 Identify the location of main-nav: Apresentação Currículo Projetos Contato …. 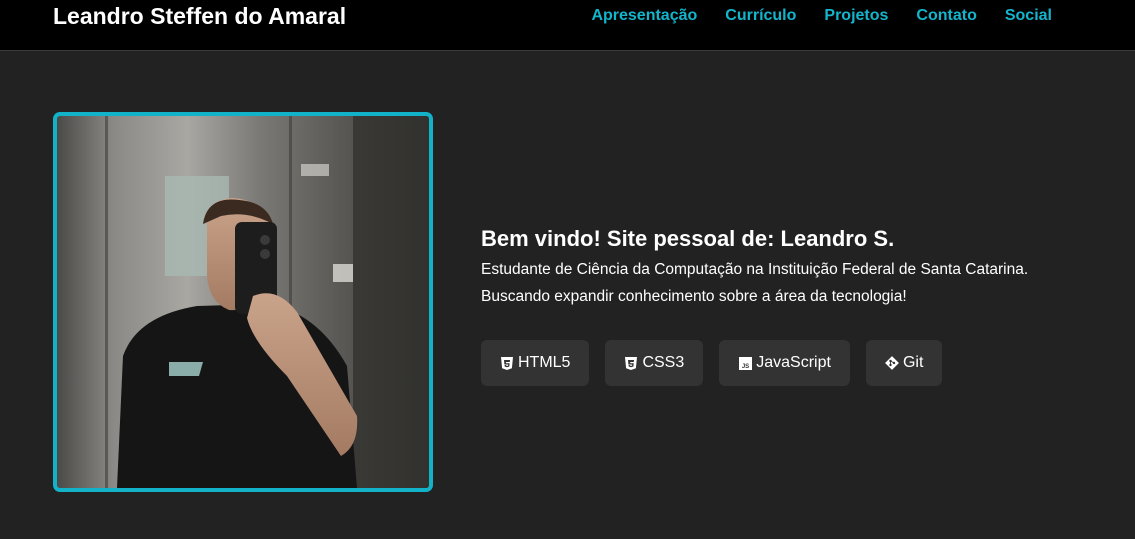
(821, 16).